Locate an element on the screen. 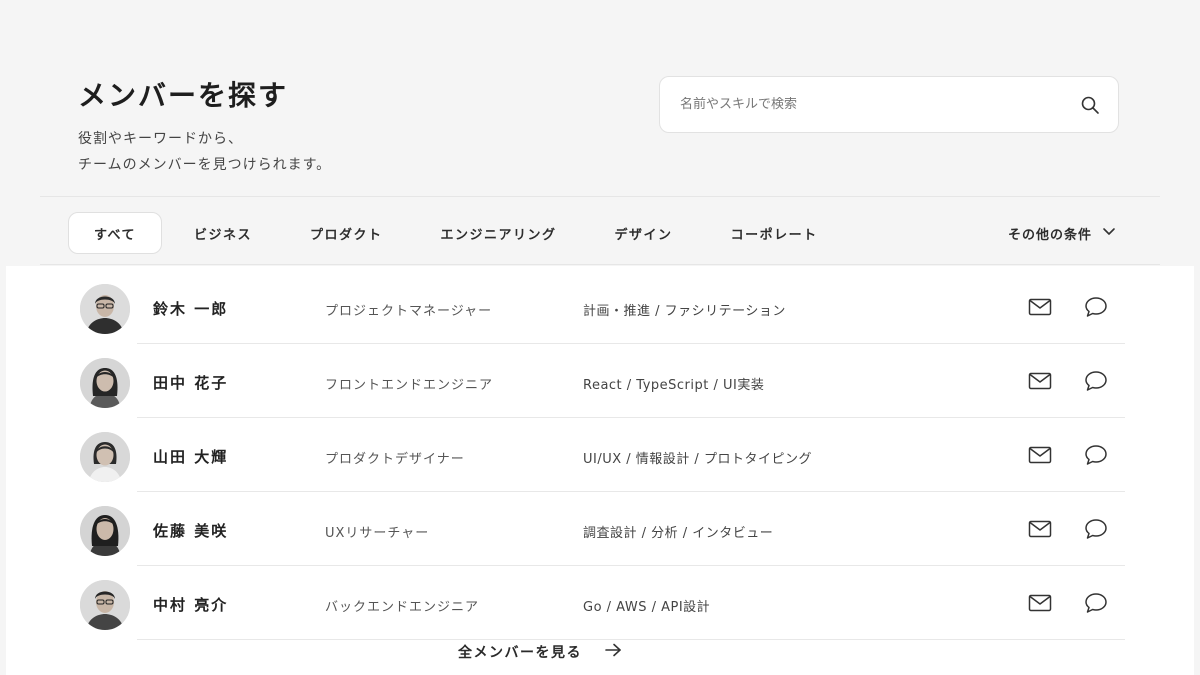  view-all-members-link: 全メンバーを見る is located at coordinates (540, 652).